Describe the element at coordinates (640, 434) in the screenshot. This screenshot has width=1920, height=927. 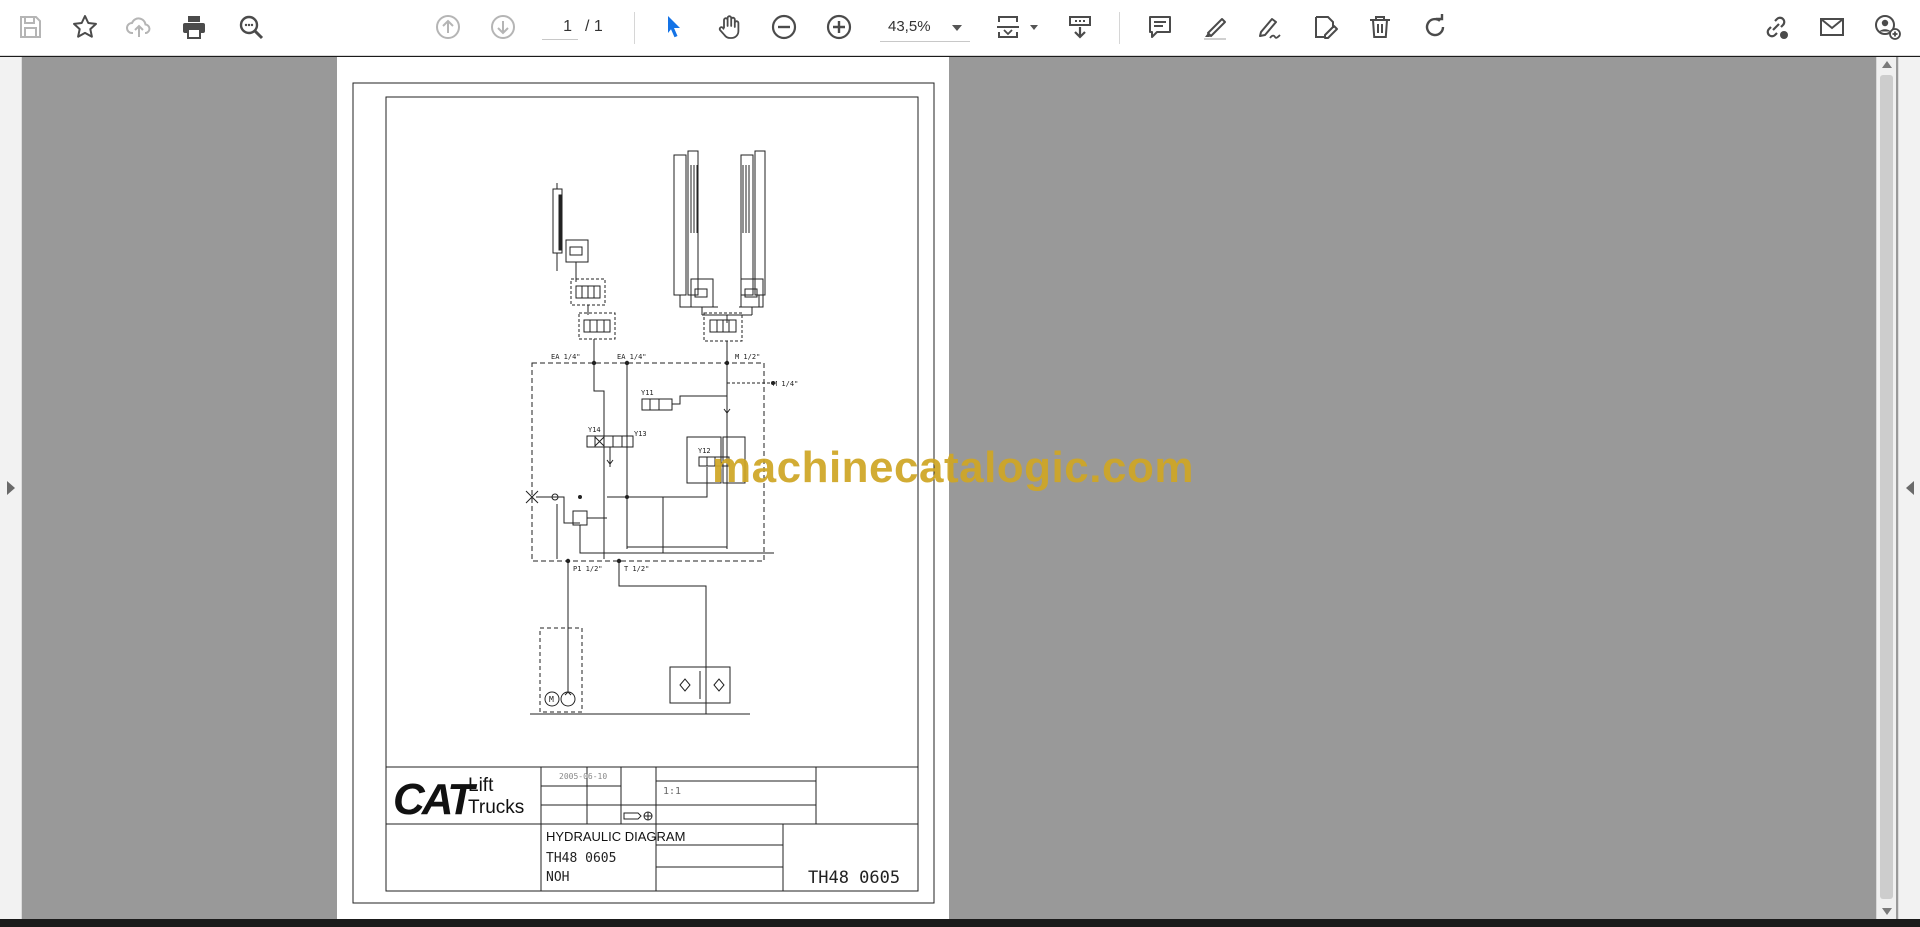
I see `valve-label-y13: Y13` at that location.